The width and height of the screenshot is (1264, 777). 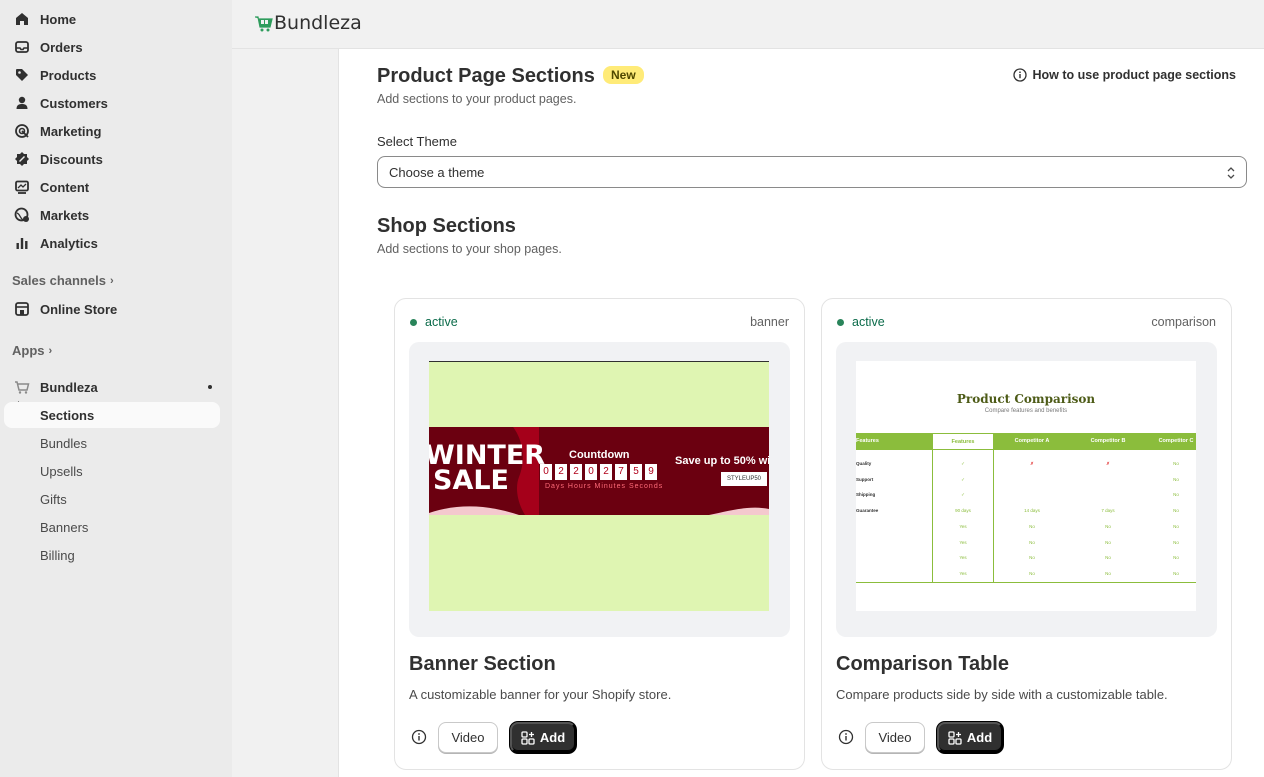 What do you see at coordinates (50, 350) in the screenshot?
I see `chevron-right-icon: ›` at bounding box center [50, 350].